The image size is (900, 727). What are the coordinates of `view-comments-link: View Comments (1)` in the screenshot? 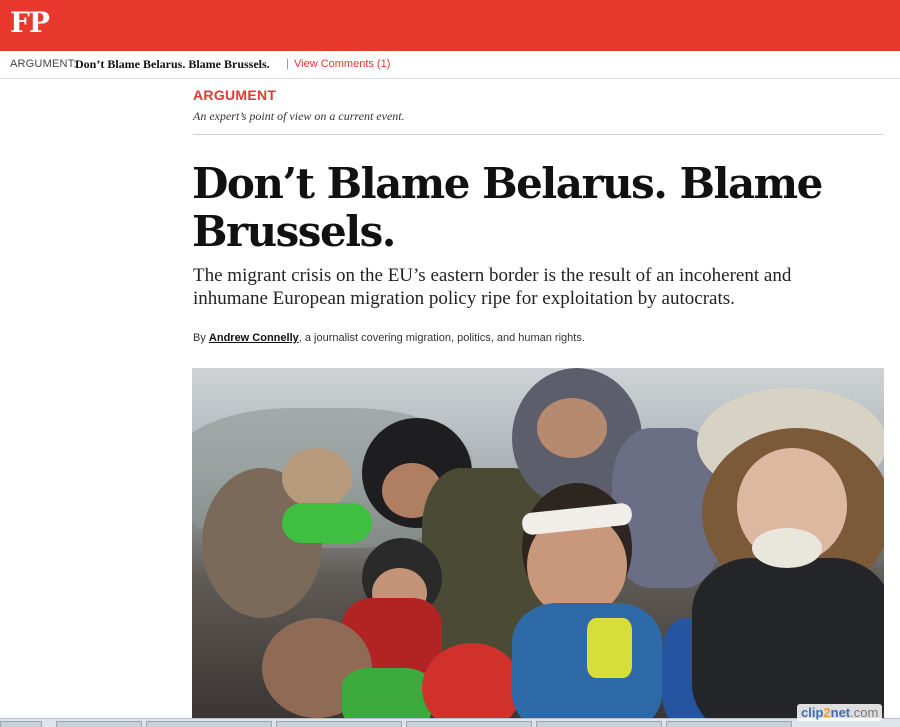 It's located at (342, 64).